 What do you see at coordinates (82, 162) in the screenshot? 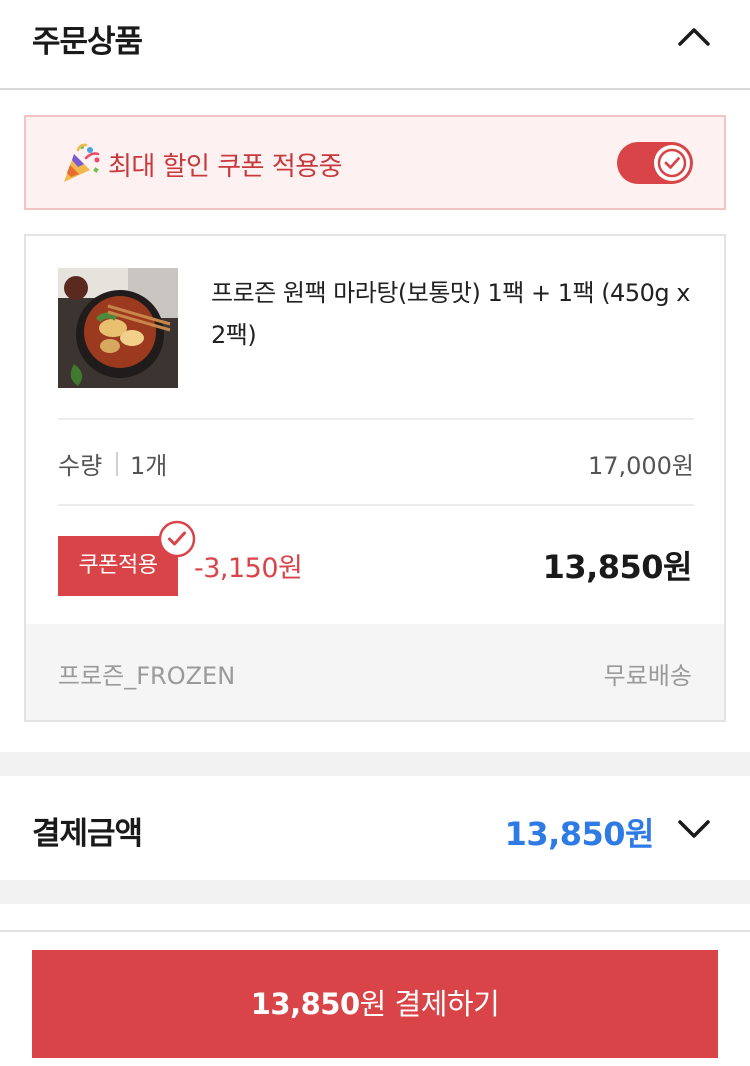
I see `party-popper-icon` at bounding box center [82, 162].